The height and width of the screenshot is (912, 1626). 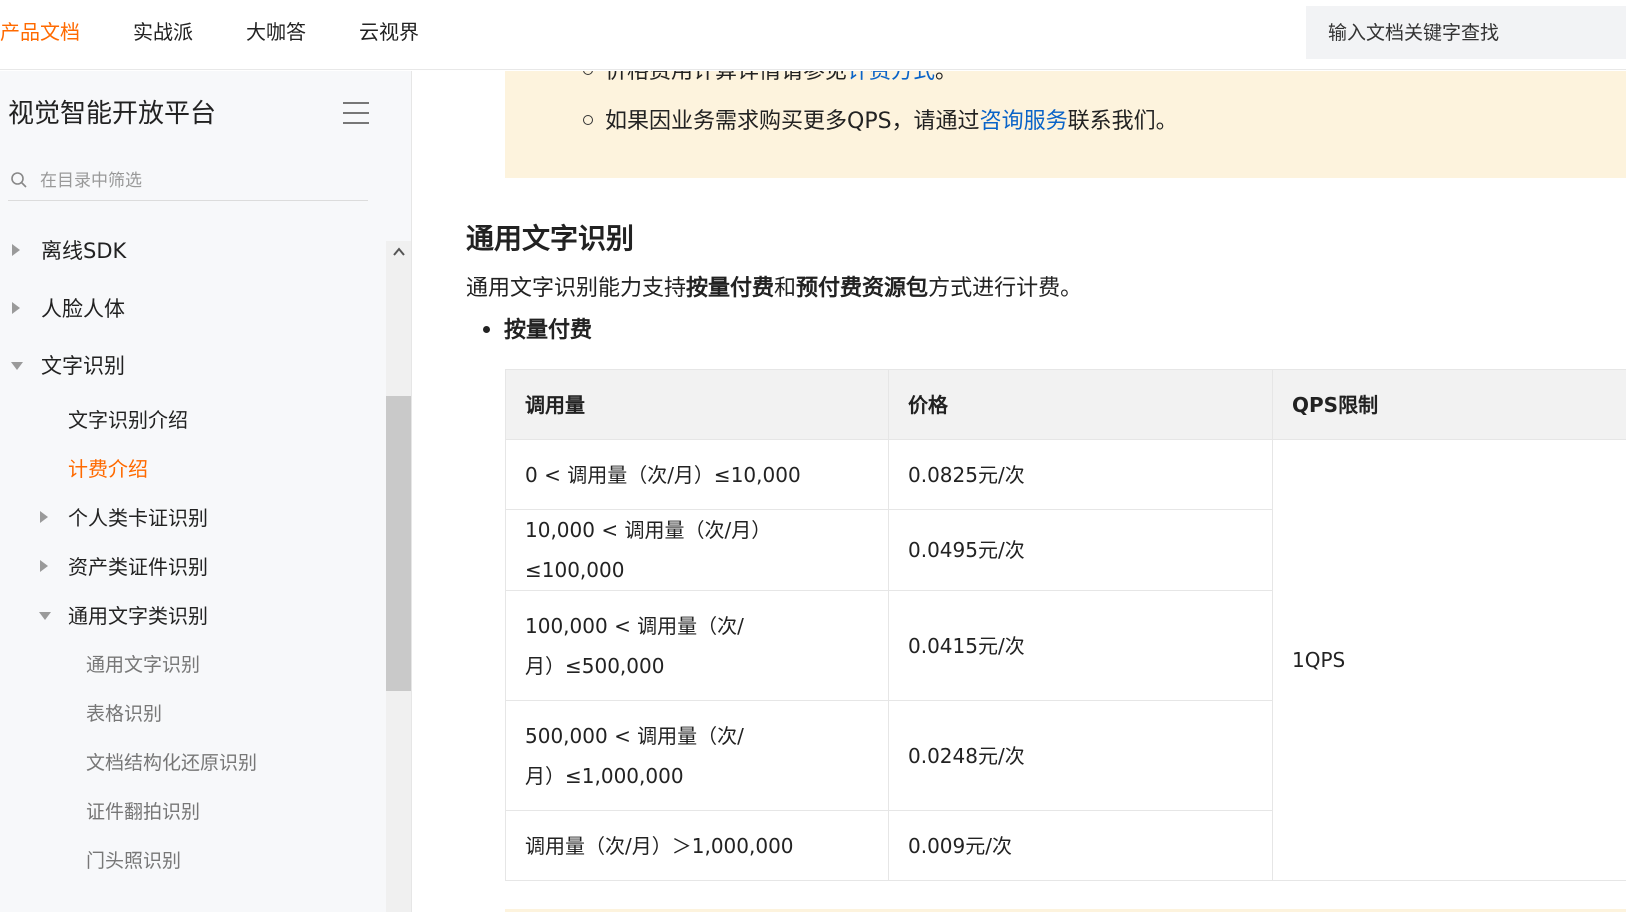 I want to click on doc-search-box, so click(x=1466, y=32).